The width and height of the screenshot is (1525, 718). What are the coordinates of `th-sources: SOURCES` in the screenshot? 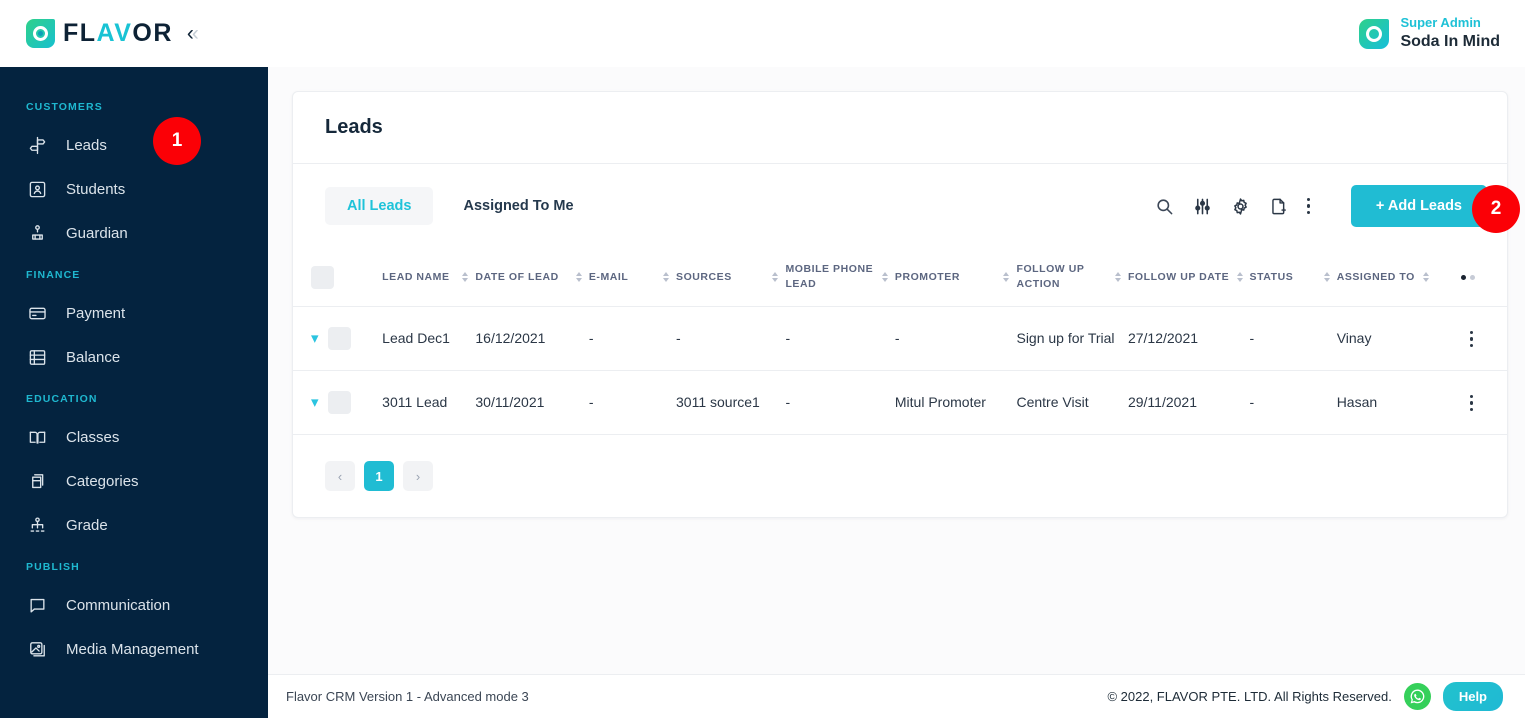 It's located at (730, 277).